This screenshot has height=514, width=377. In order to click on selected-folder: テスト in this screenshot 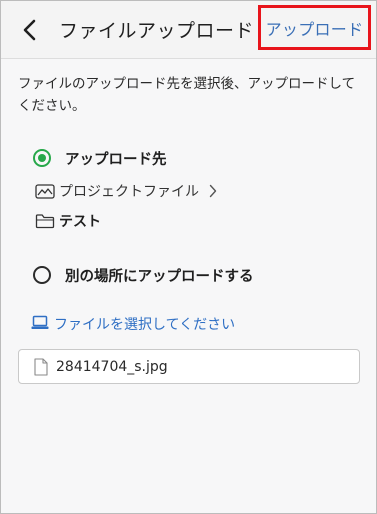, I will do `click(68, 221)`.